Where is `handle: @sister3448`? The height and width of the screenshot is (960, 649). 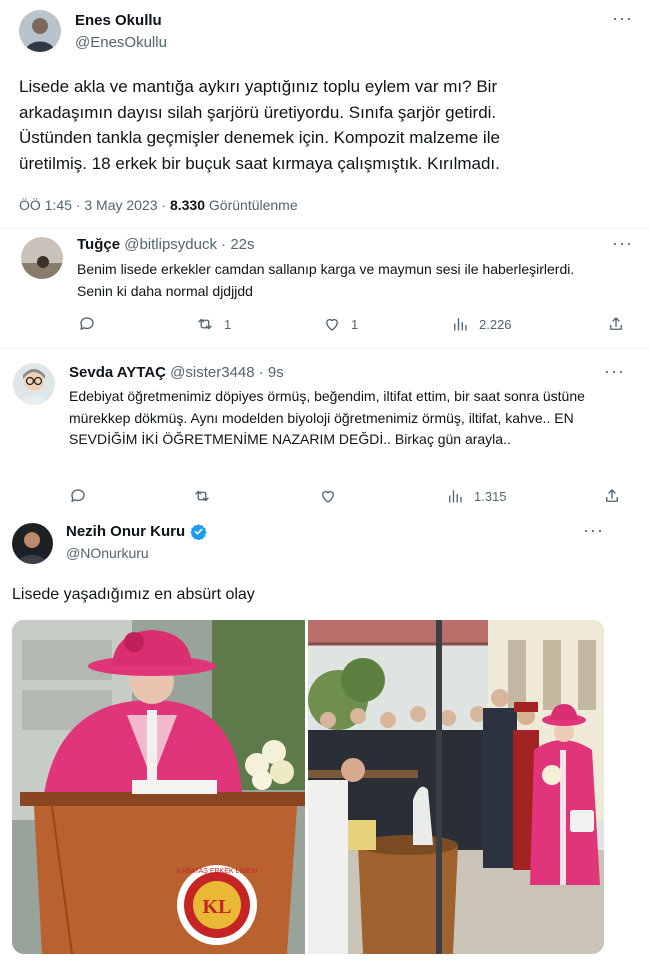 handle: @sister3448 is located at coordinates (212, 372).